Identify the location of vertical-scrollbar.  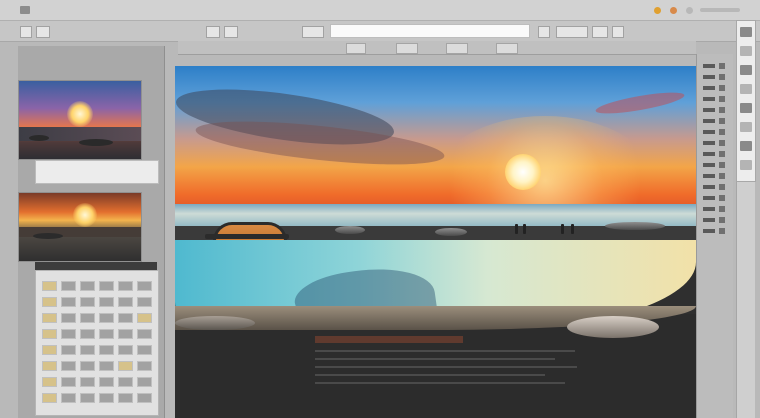
(745, 300).